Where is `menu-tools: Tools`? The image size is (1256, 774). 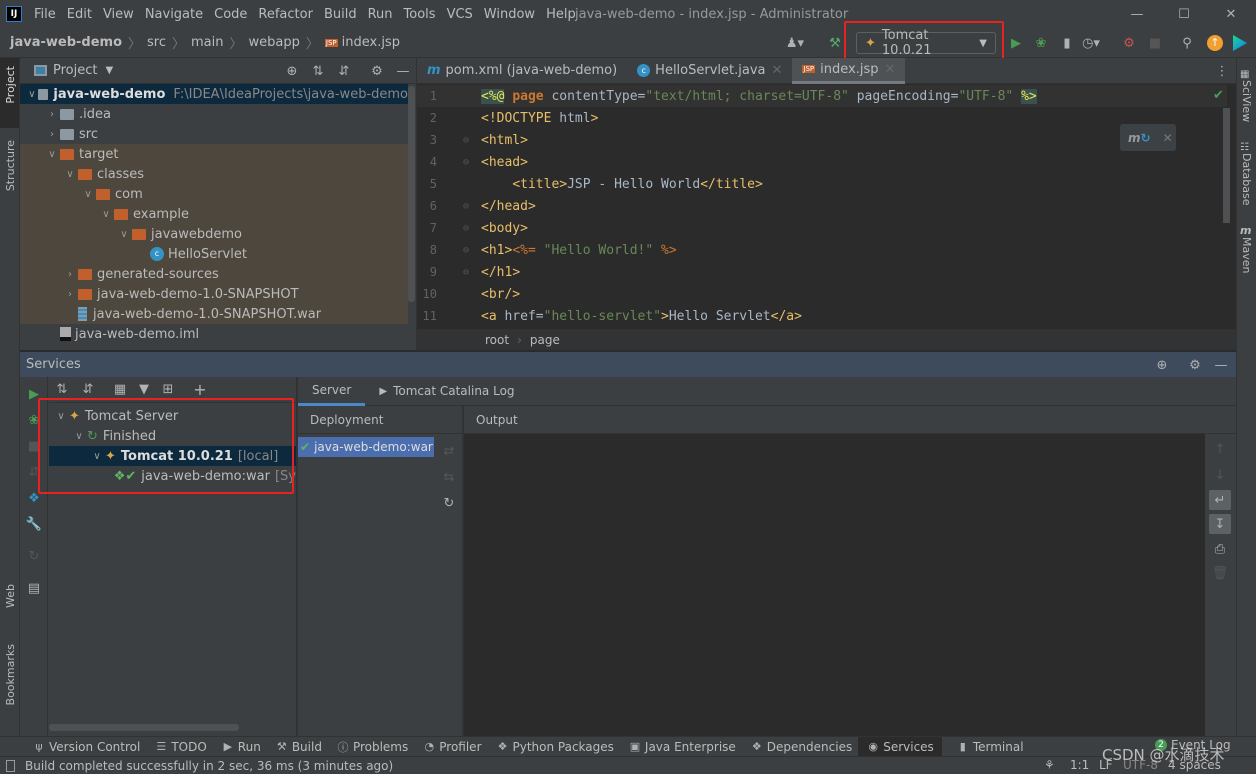
menu-tools: Tools is located at coordinates (420, 14).